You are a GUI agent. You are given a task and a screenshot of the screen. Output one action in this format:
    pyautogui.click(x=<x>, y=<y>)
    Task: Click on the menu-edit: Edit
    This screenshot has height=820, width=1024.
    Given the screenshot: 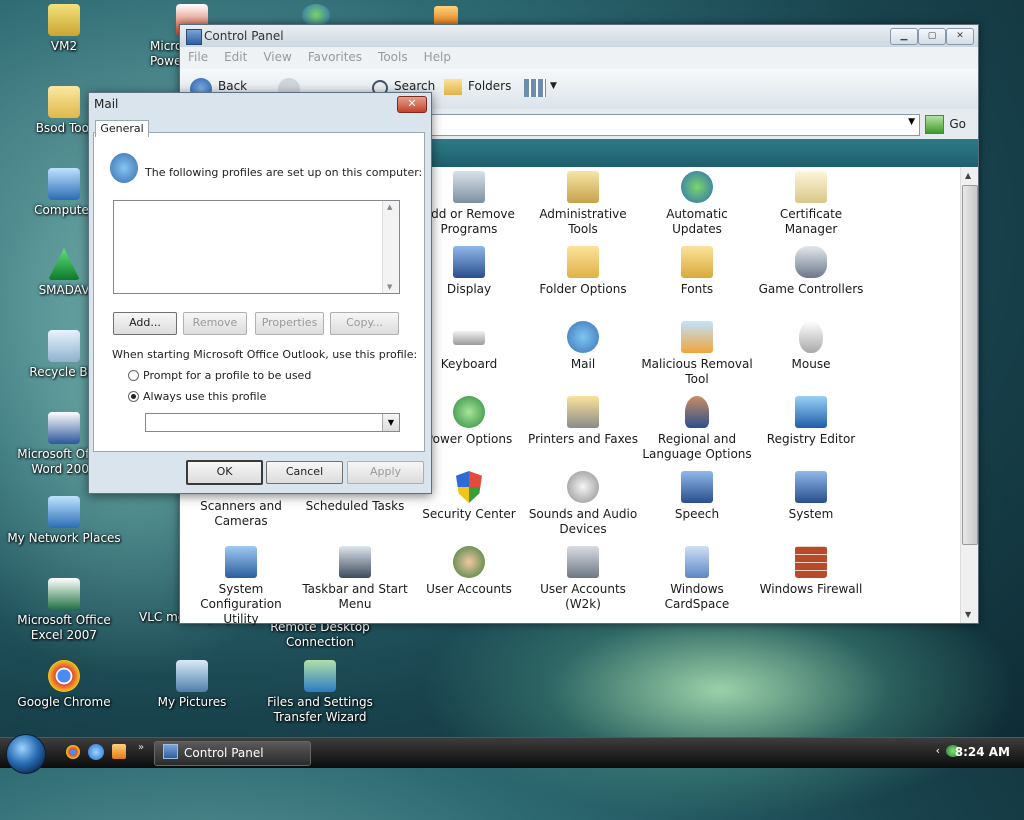 What is the action you would take?
    pyautogui.click(x=235, y=57)
    